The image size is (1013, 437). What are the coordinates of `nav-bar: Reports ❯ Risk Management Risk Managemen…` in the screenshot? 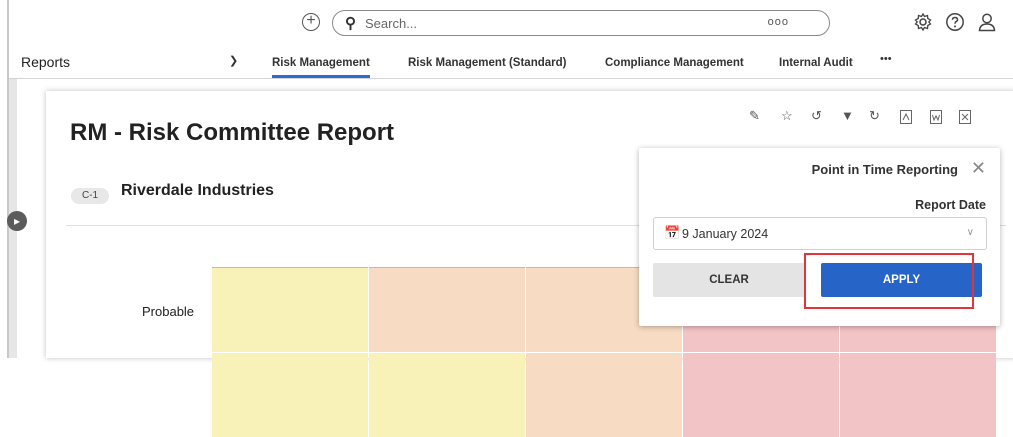 It's located at (511, 62).